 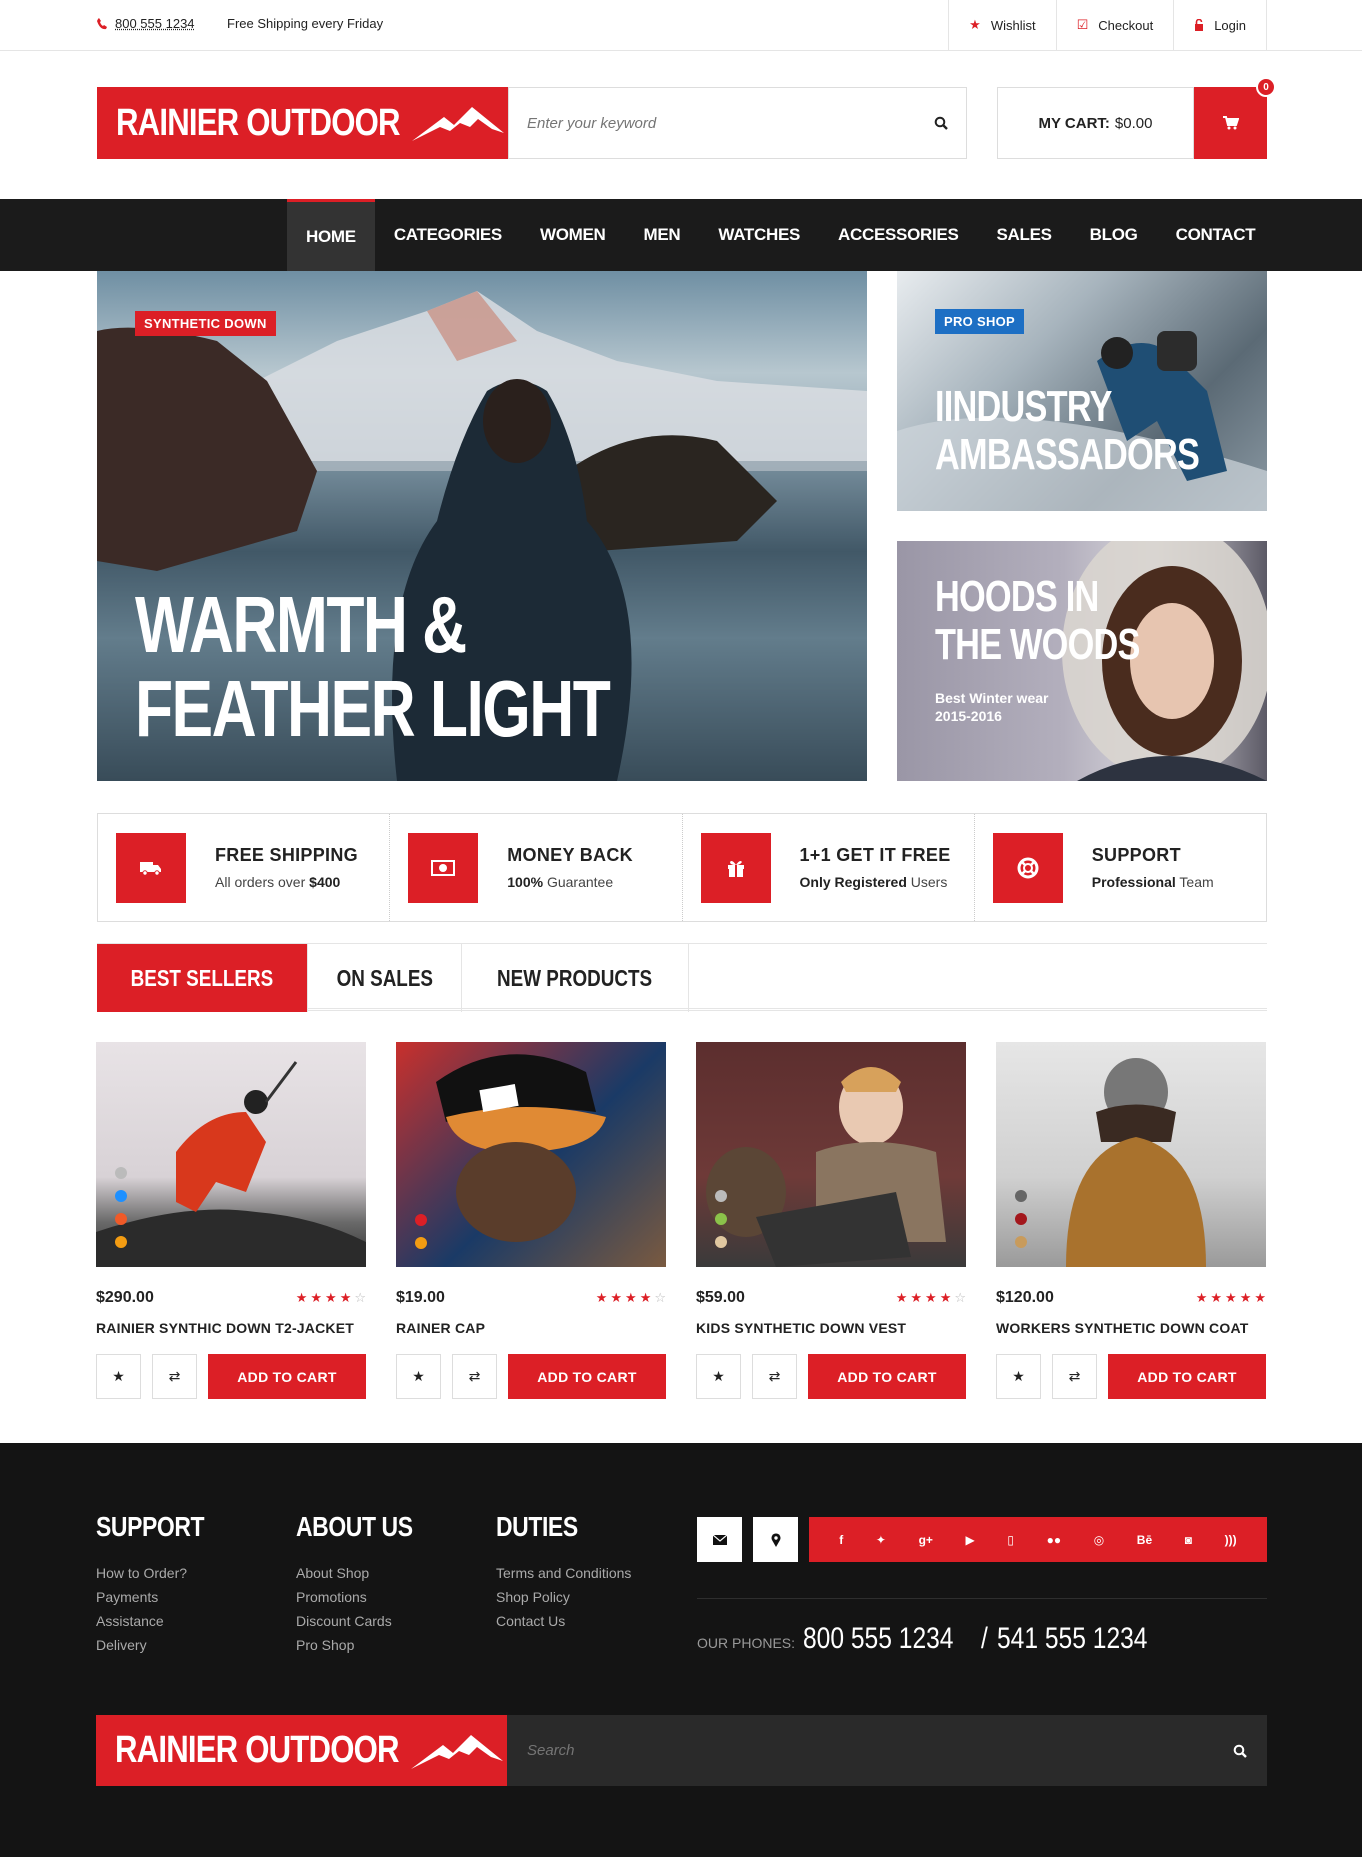 I want to click on mobile-icon: ▯, so click(x=1010, y=1540).